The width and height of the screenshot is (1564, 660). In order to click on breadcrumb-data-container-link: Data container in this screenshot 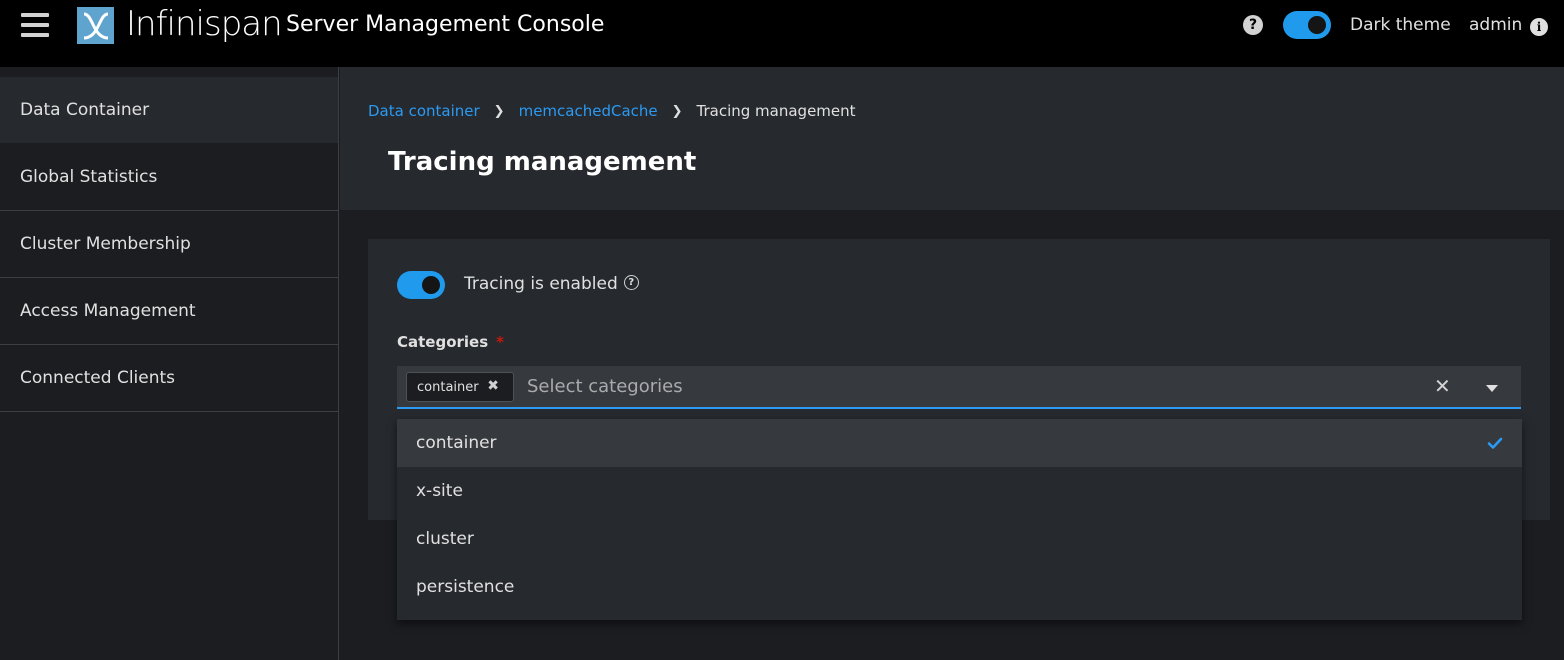, I will do `click(424, 111)`.